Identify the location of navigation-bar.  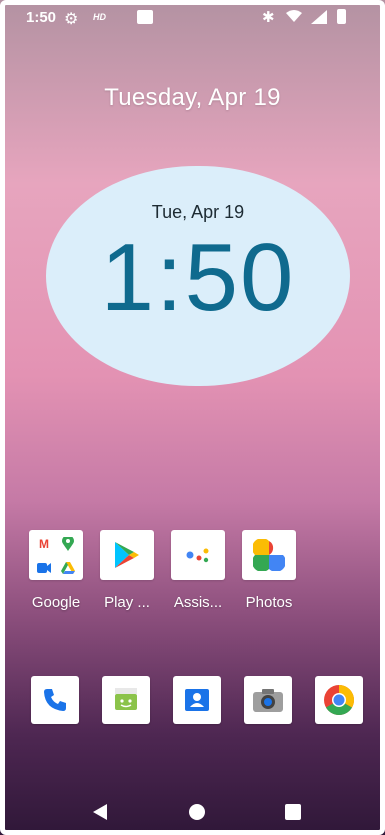
(192, 810).